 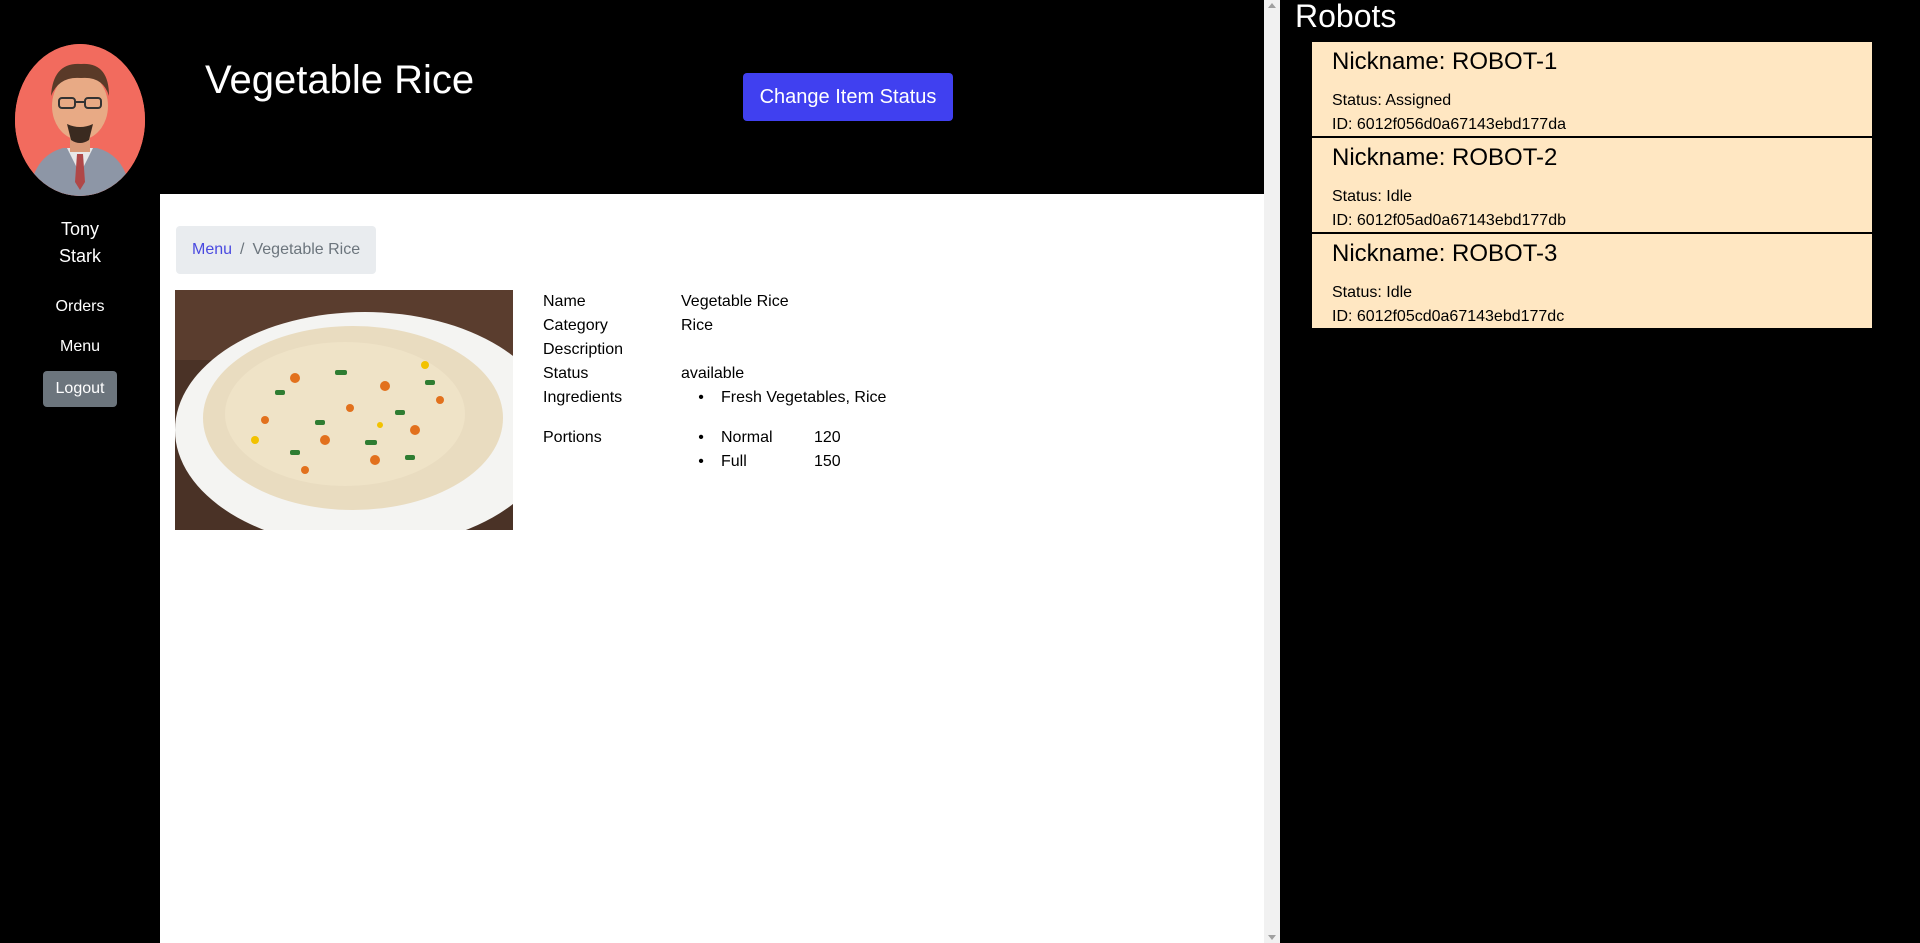 I want to click on scroll-down-icon, so click(x=1272, y=937).